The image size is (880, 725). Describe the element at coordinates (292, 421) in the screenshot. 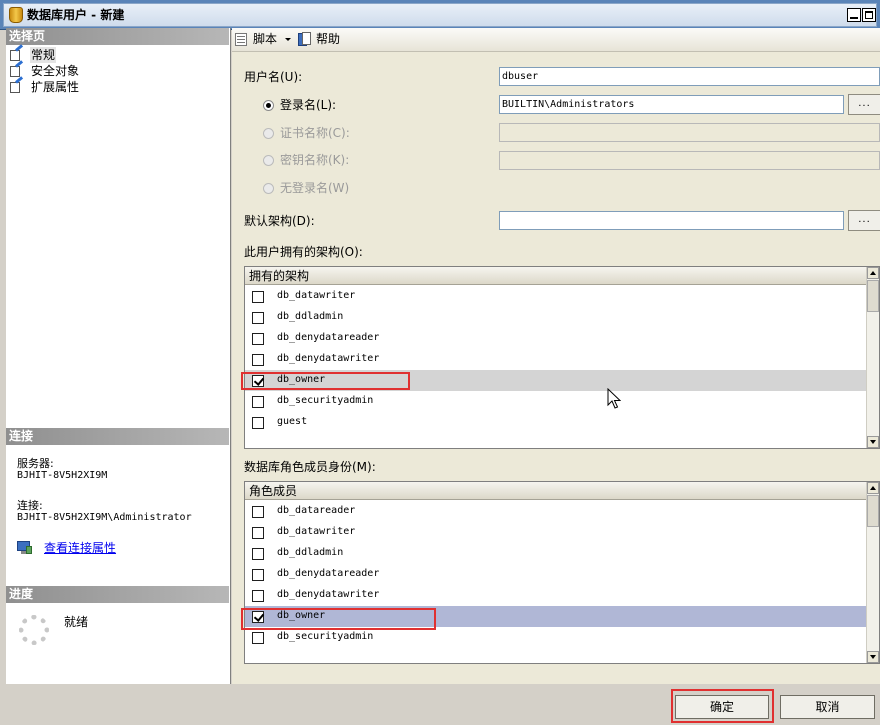

I see `schema-name: guest` at that location.